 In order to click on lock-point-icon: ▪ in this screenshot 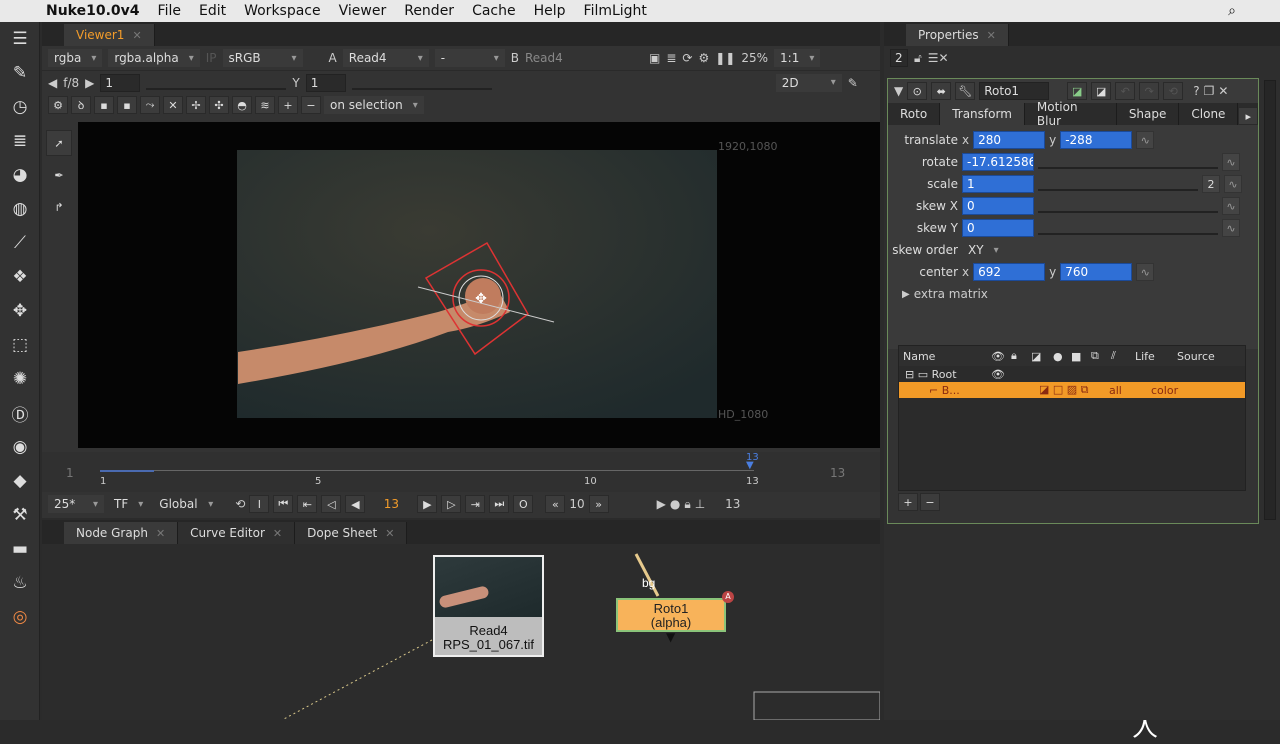, I will do `click(104, 105)`.